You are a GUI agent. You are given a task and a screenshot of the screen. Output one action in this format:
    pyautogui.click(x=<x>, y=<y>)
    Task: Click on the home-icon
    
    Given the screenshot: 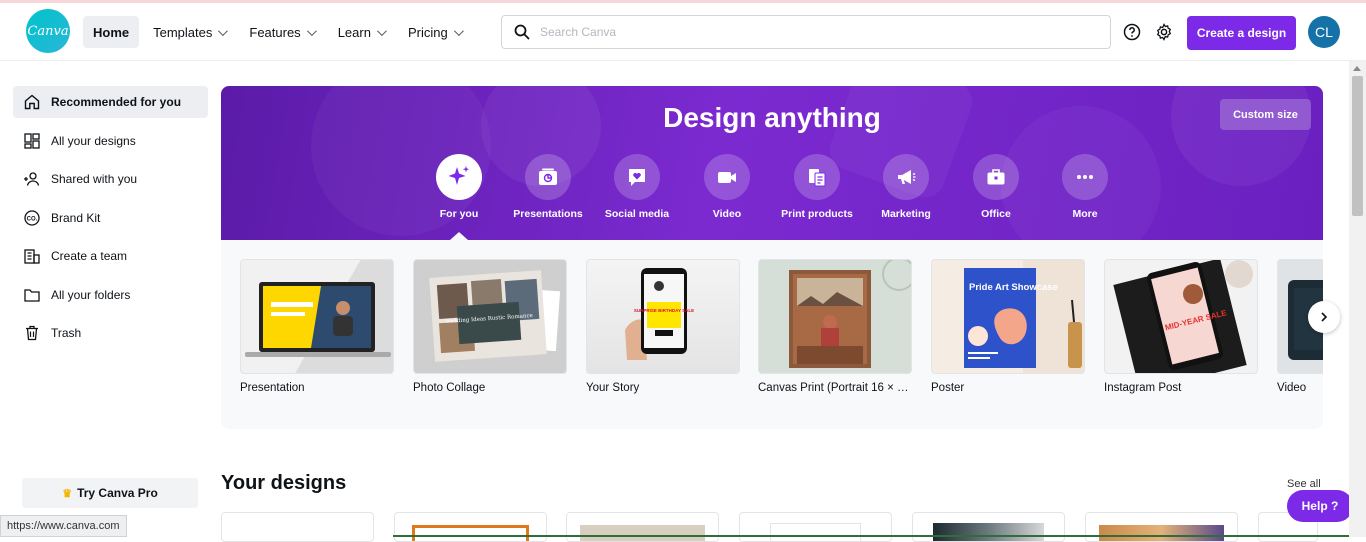 What is the action you would take?
    pyautogui.click(x=32, y=102)
    